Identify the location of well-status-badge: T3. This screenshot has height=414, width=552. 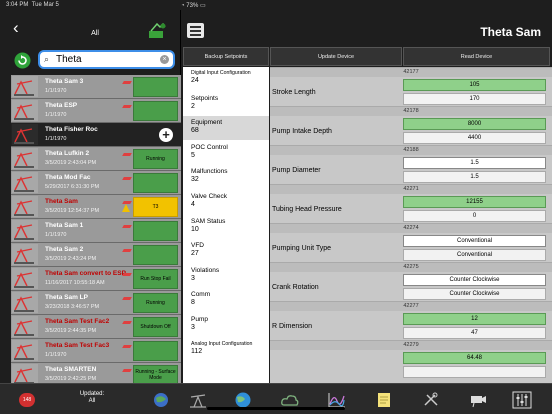
(155, 207).